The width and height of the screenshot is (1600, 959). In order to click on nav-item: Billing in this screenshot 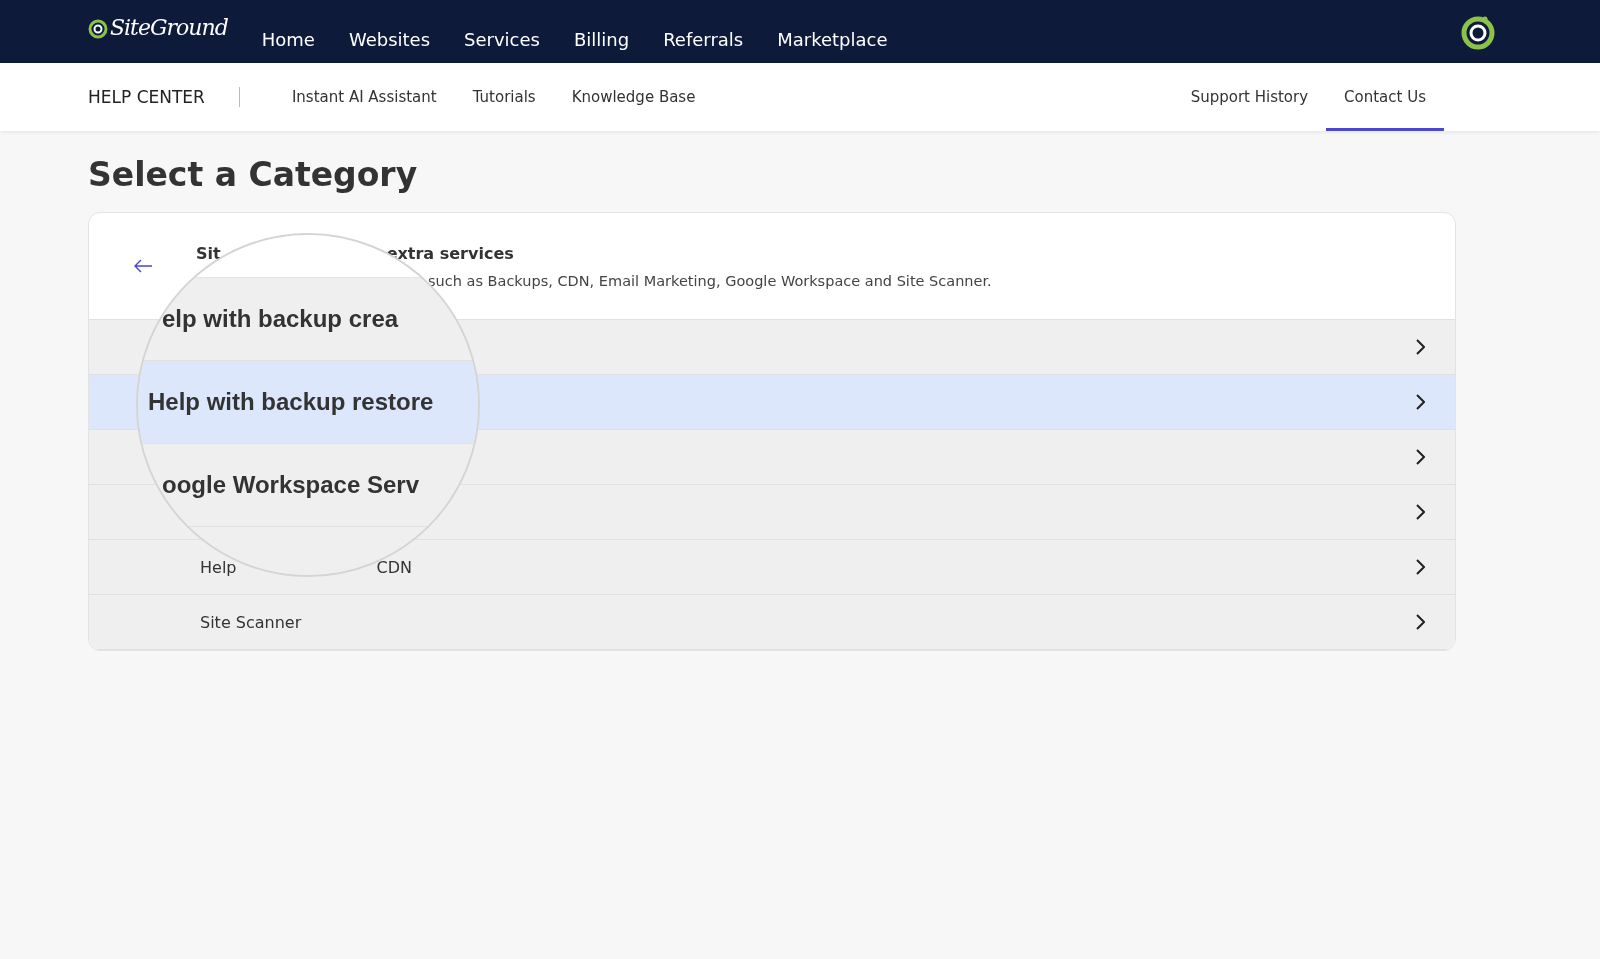, I will do `click(601, 39)`.